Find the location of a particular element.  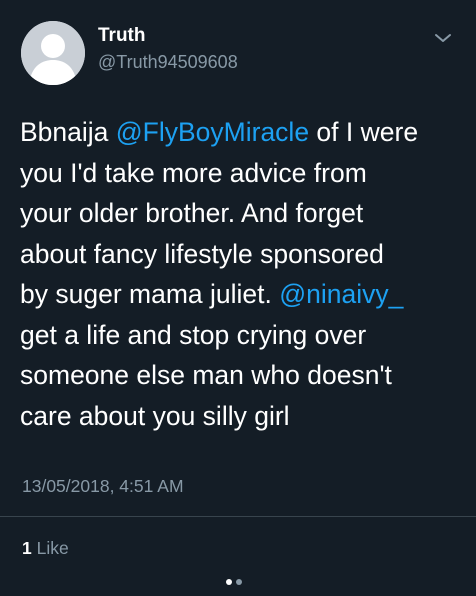

default-avatar-icon is located at coordinates (53, 53).